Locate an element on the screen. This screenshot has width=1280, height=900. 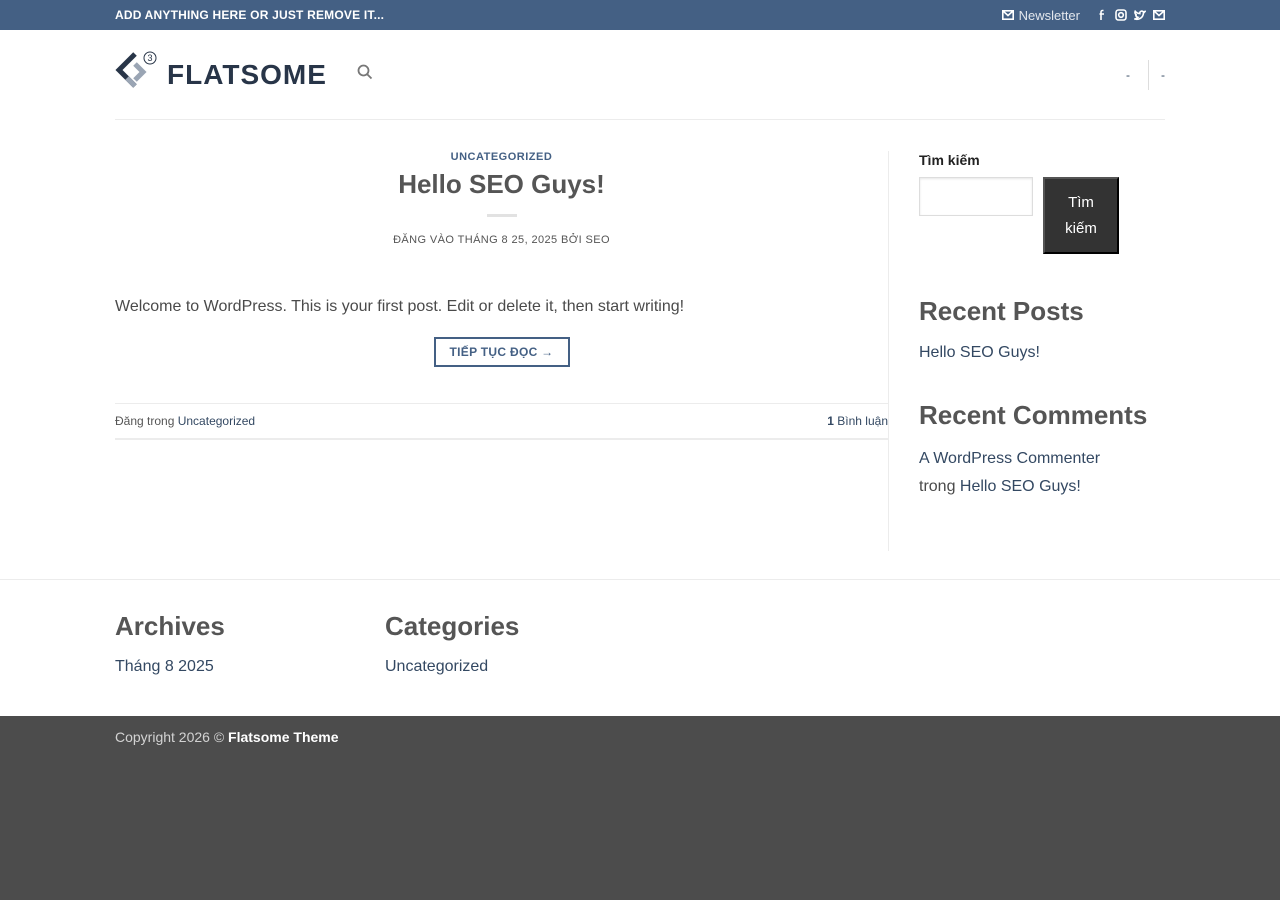
comment-post-link: Hello SEO Guys! is located at coordinates (1020, 486).